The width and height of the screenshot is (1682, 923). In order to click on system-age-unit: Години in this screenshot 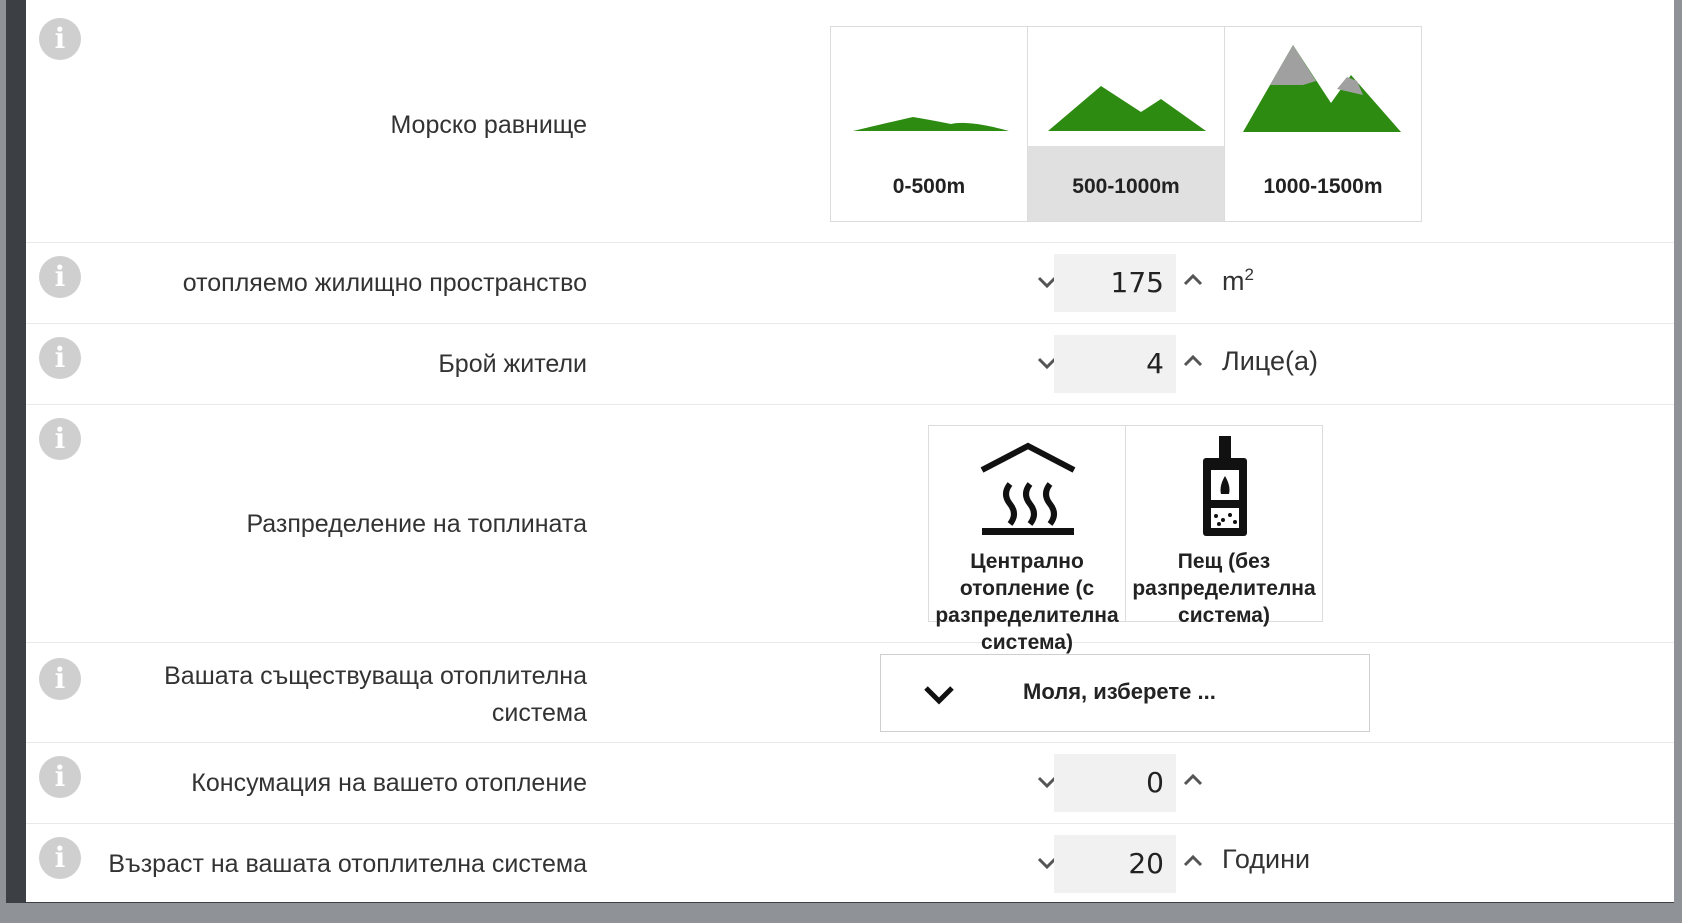, I will do `click(1266, 859)`.